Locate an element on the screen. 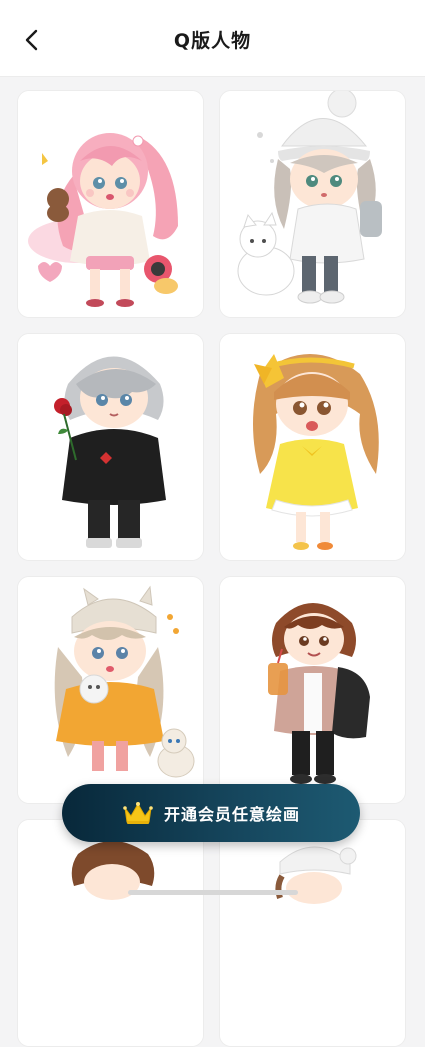 Image resolution: width=425 pixels, height=1047 pixels. top-navigation-bar: Q版人物 is located at coordinates (212, 38).